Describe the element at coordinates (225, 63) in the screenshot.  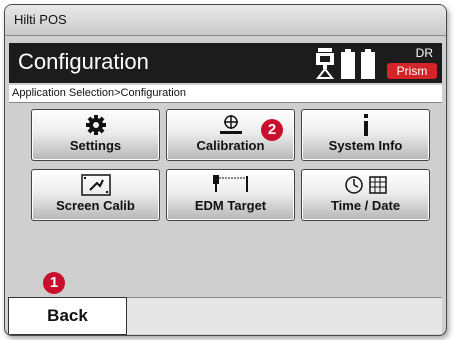
I see `page-header: Configuration DR Prism` at that location.